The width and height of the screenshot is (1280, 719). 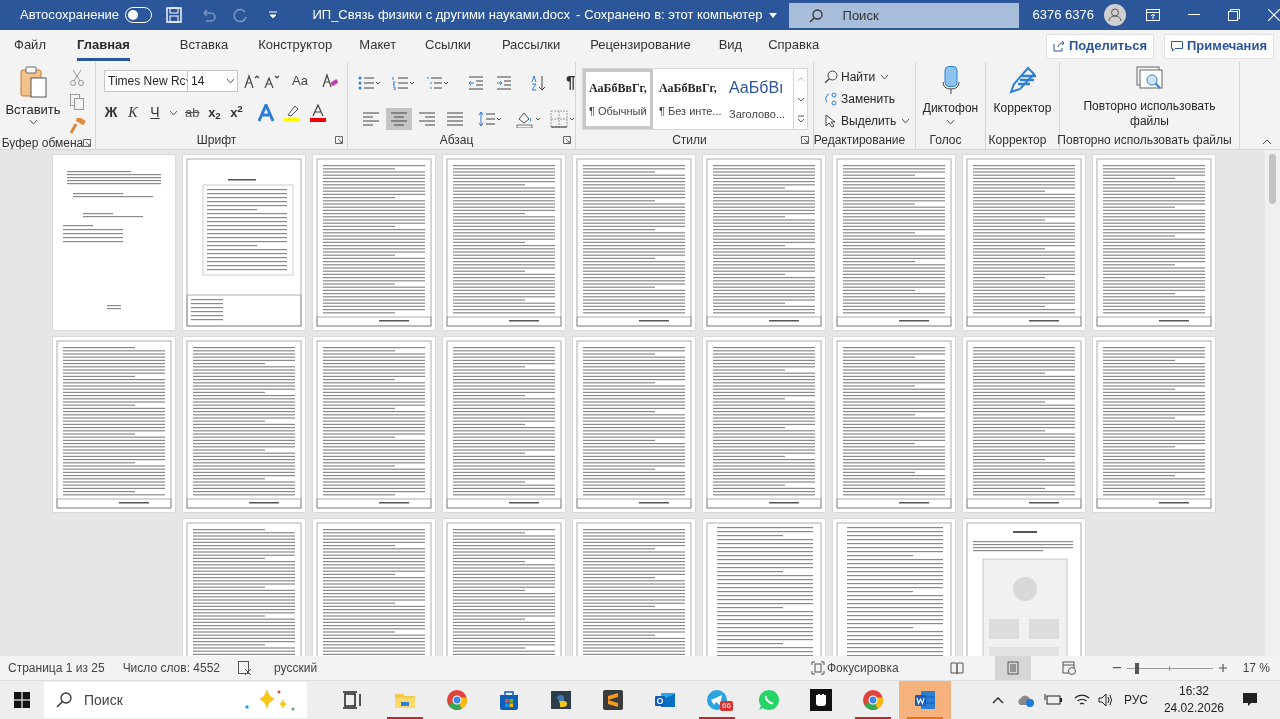 What do you see at coordinates (1144, 140) in the screenshot?
I see `group-label: Повторно использовать файлы` at bounding box center [1144, 140].